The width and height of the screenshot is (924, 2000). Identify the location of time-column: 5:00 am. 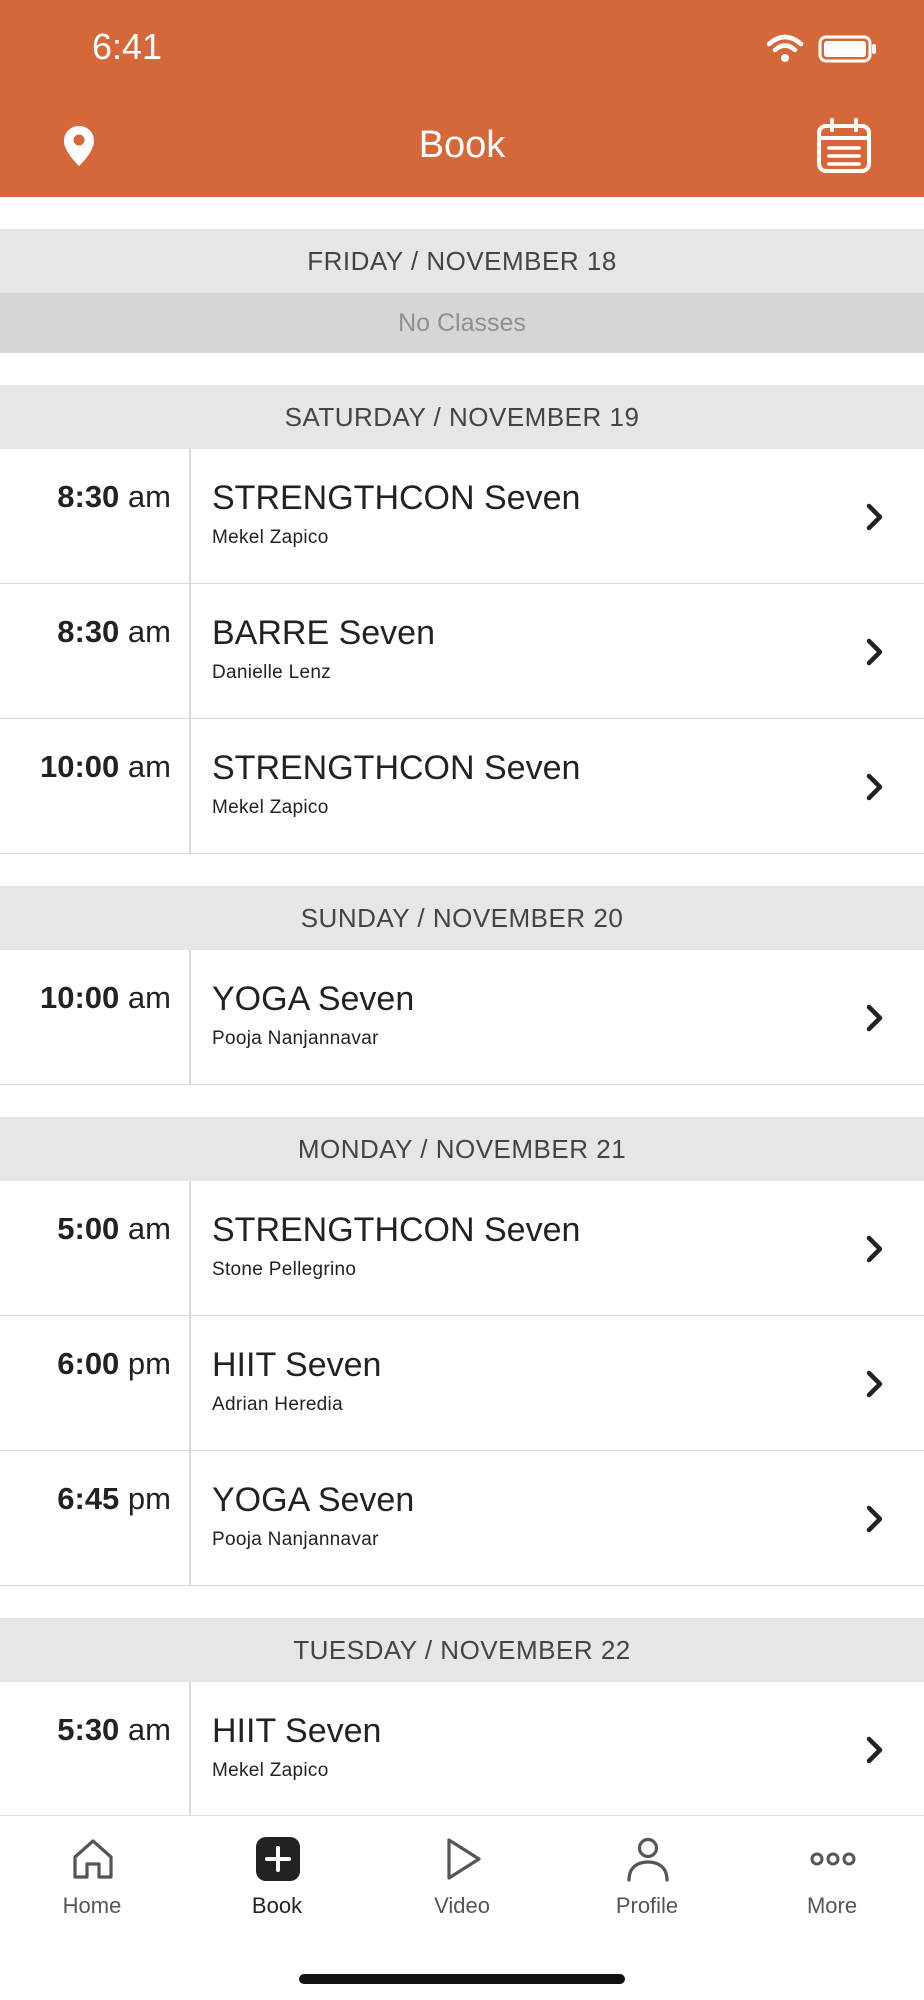
(95, 1248).